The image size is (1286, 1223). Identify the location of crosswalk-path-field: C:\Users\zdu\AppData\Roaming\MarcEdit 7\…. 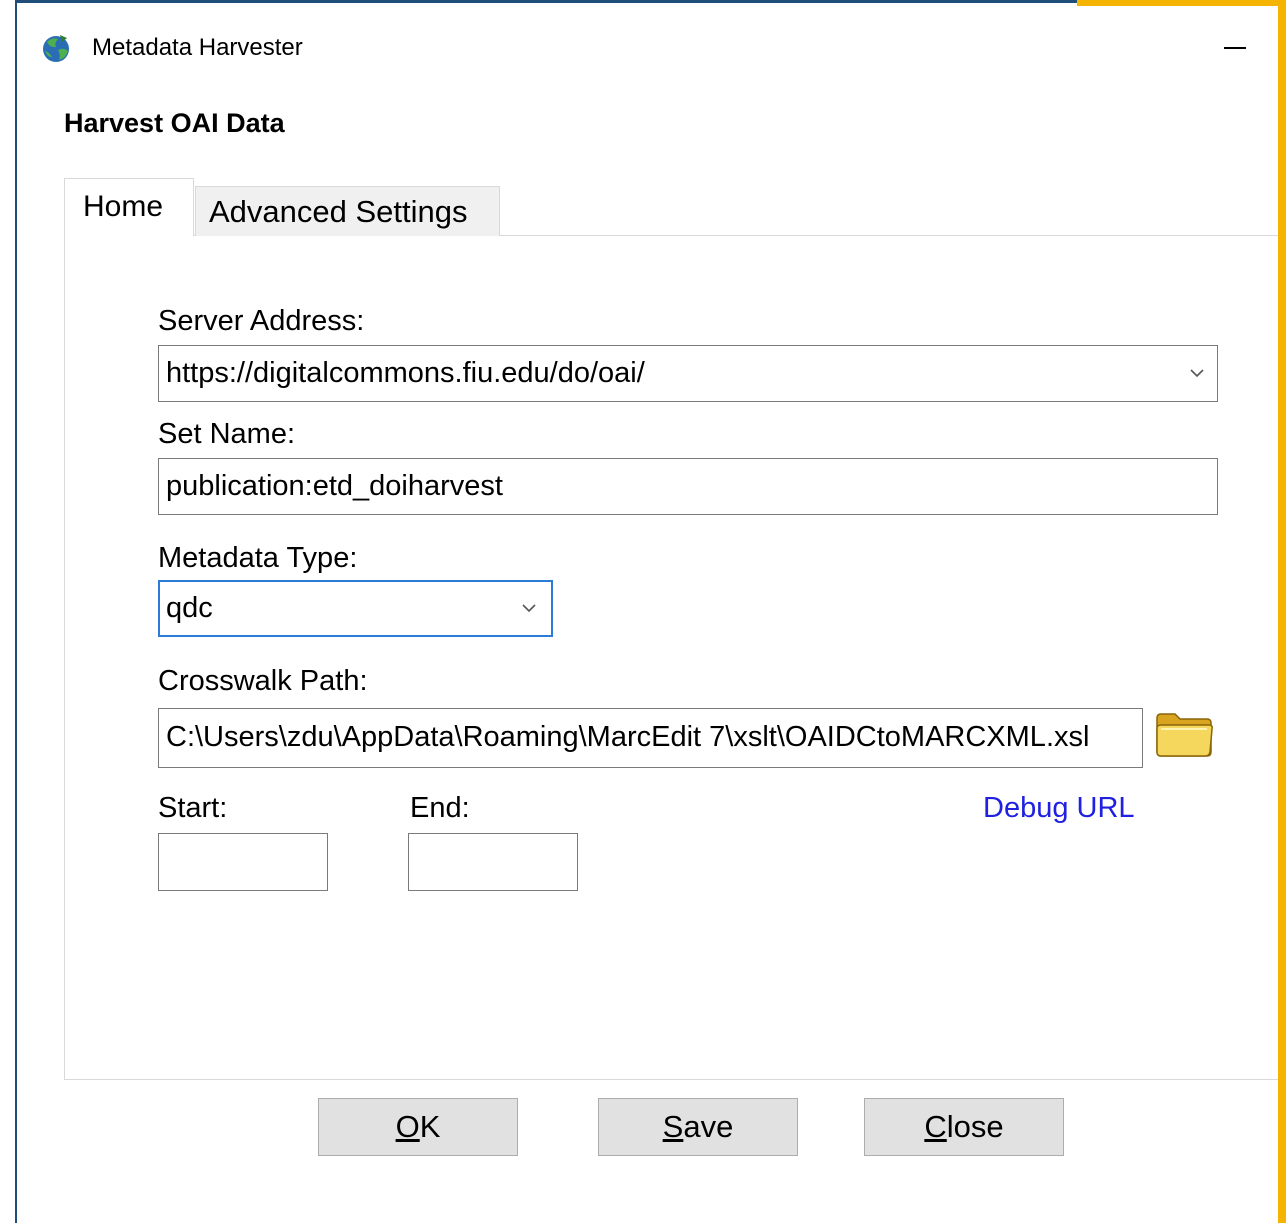
(650, 738).